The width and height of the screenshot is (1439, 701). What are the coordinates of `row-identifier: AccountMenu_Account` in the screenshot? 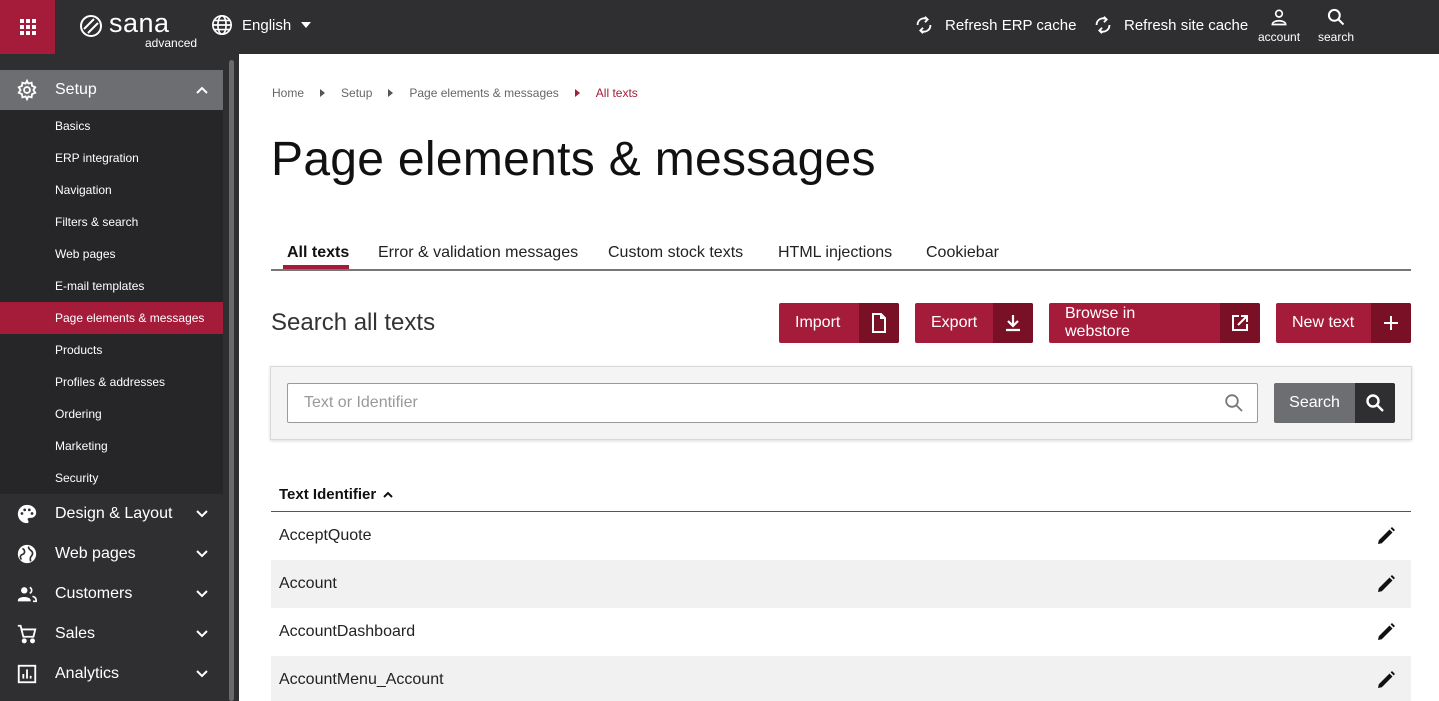 It's located at (361, 679).